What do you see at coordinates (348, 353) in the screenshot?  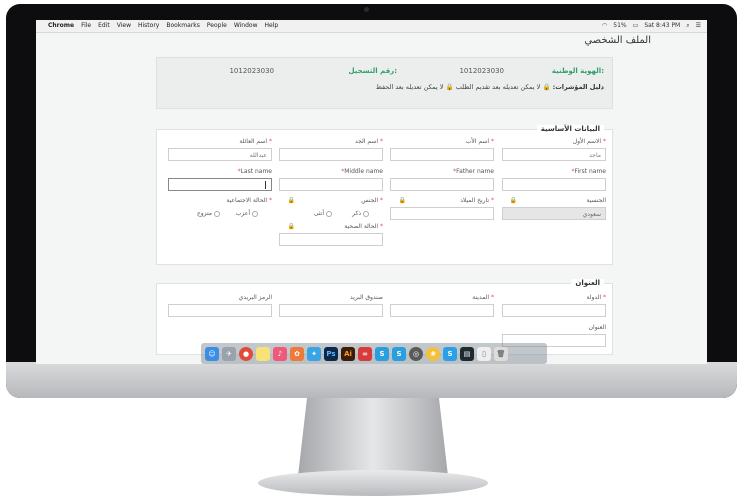 I see `illustrator-icon: Ai` at bounding box center [348, 353].